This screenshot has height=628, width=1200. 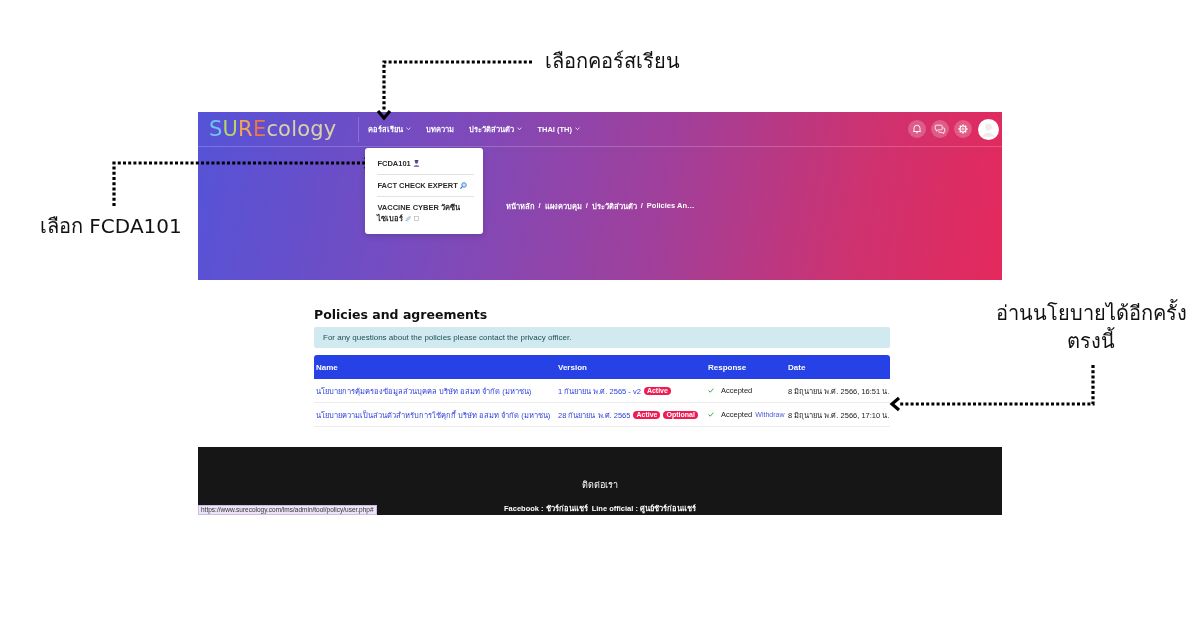 I want to click on settings-icon, so click(x=963, y=129).